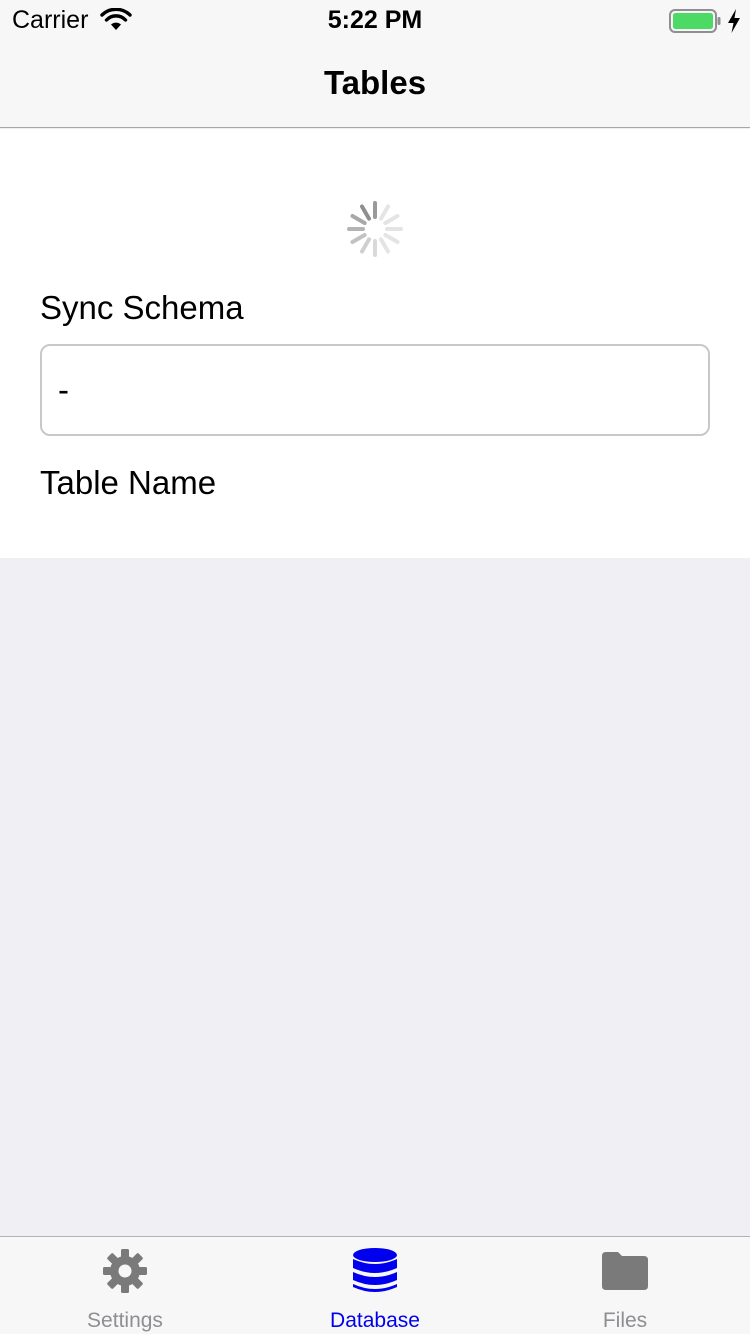 The height and width of the screenshot is (1334, 750). I want to click on tab-database-label: Database, so click(375, 1320).